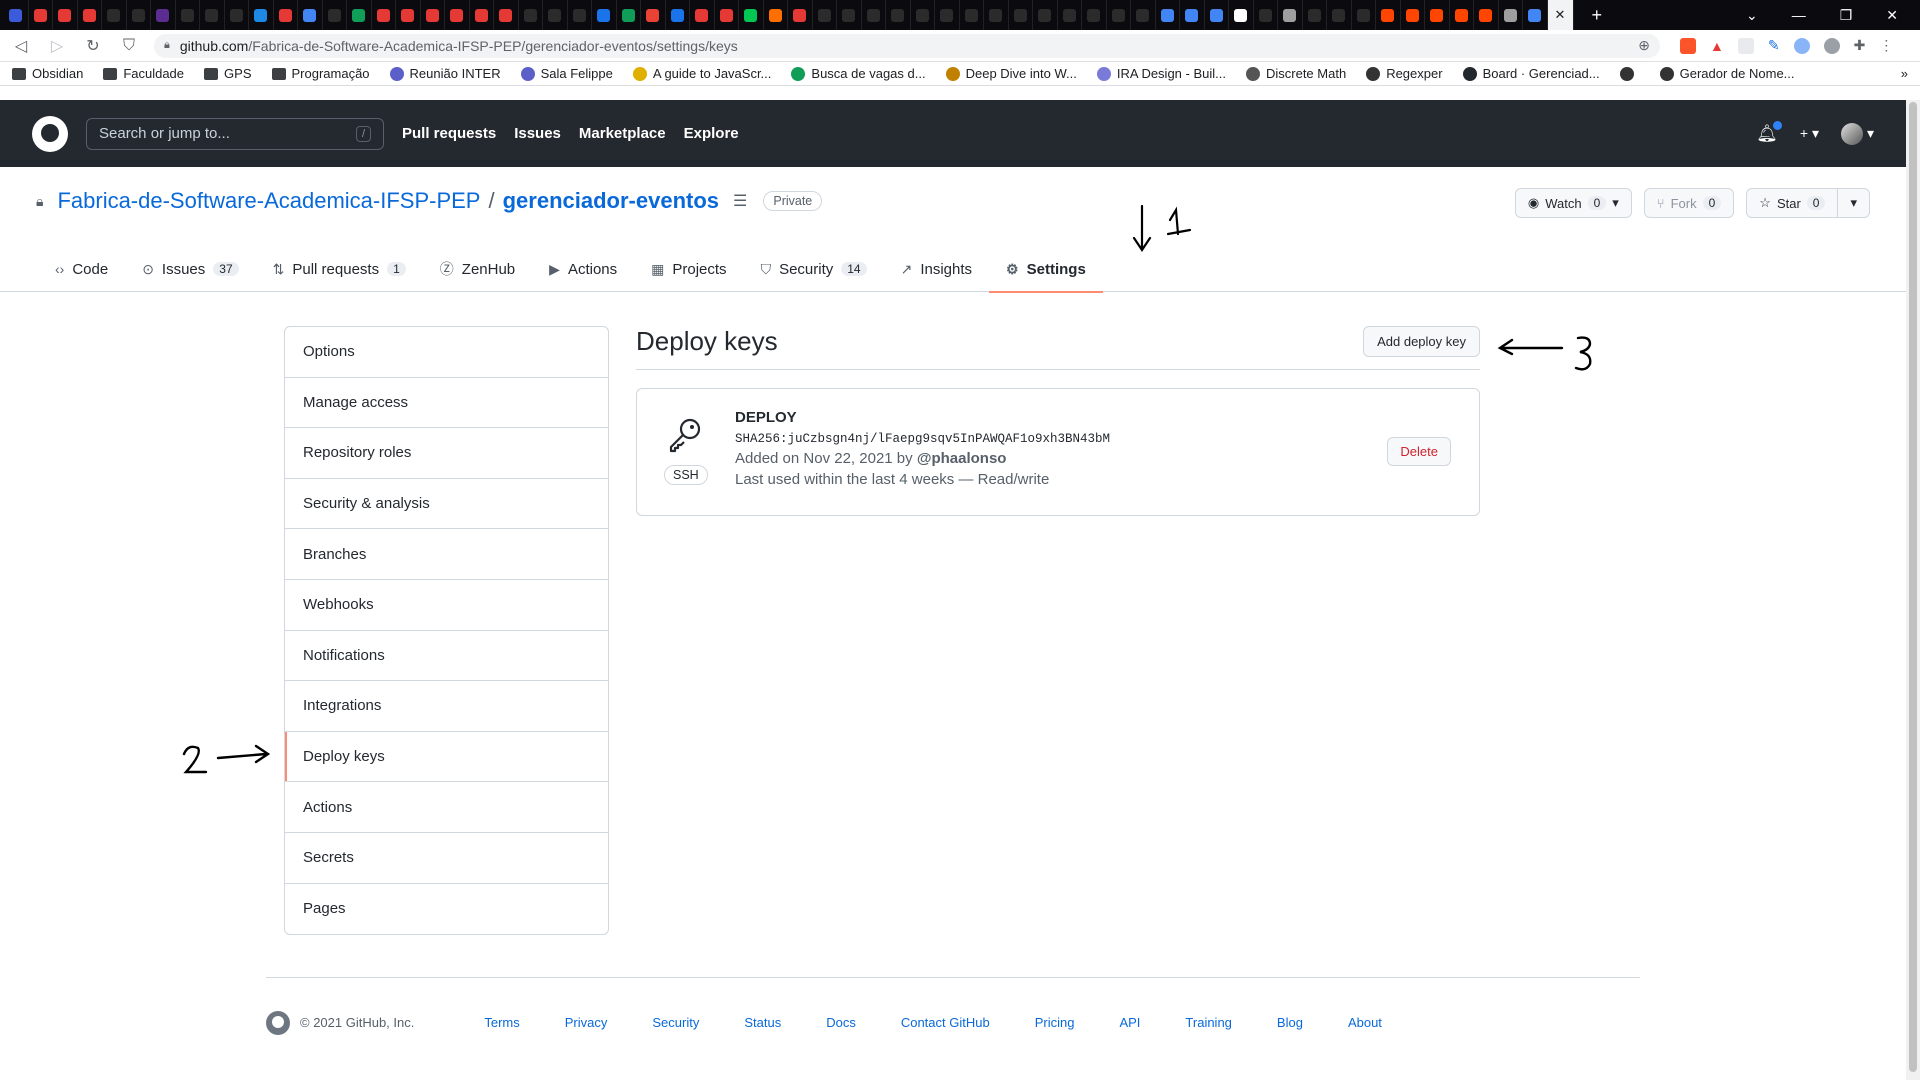 The height and width of the screenshot is (1080, 1920). I want to click on tab-actions: ▶ Actions, so click(583, 269).